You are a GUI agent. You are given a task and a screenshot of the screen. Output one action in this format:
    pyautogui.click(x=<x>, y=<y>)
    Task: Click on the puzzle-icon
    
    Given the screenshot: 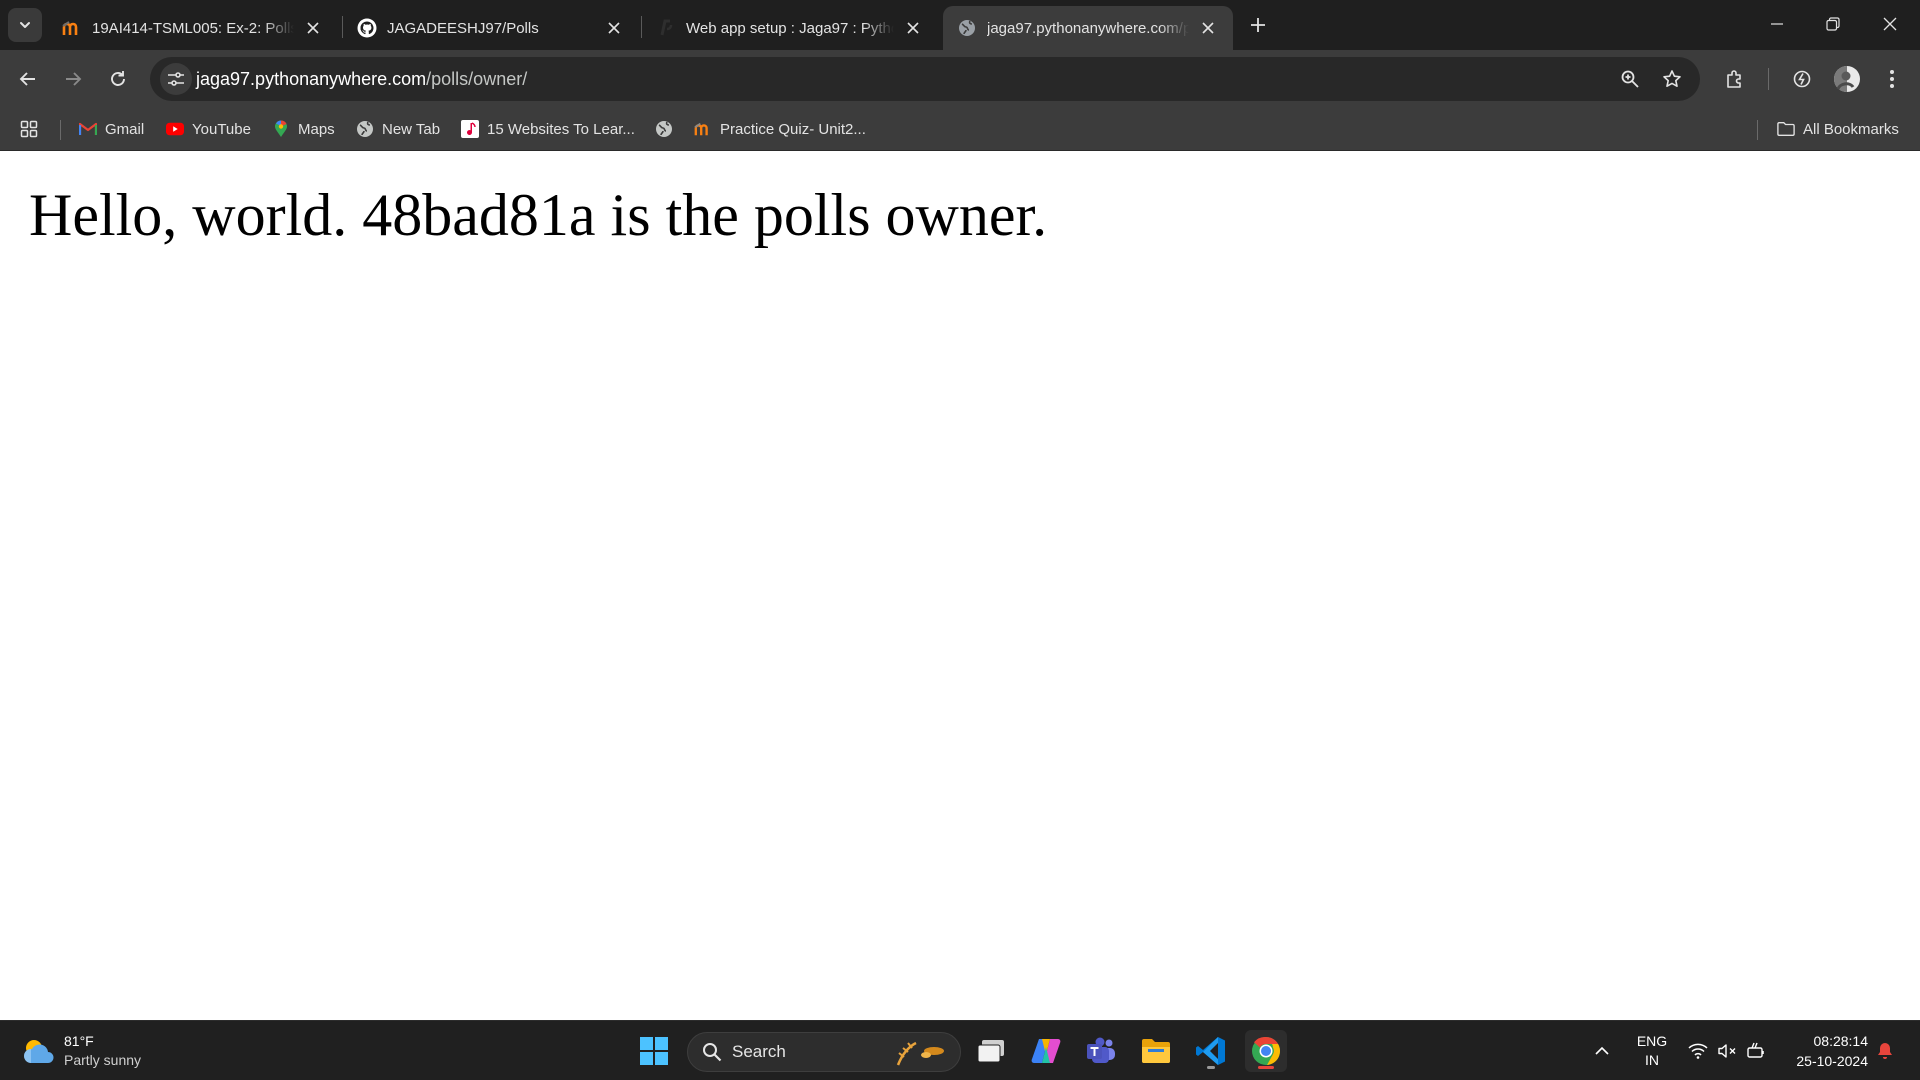 What is the action you would take?
    pyautogui.click(x=1734, y=79)
    